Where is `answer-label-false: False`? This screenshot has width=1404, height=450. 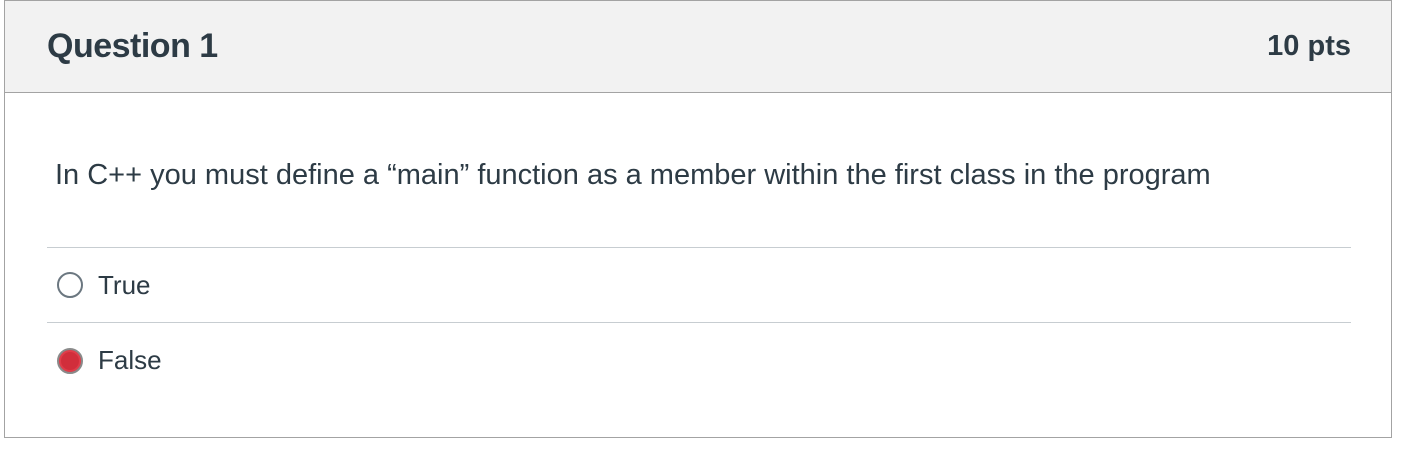 answer-label-false: False is located at coordinates (130, 360).